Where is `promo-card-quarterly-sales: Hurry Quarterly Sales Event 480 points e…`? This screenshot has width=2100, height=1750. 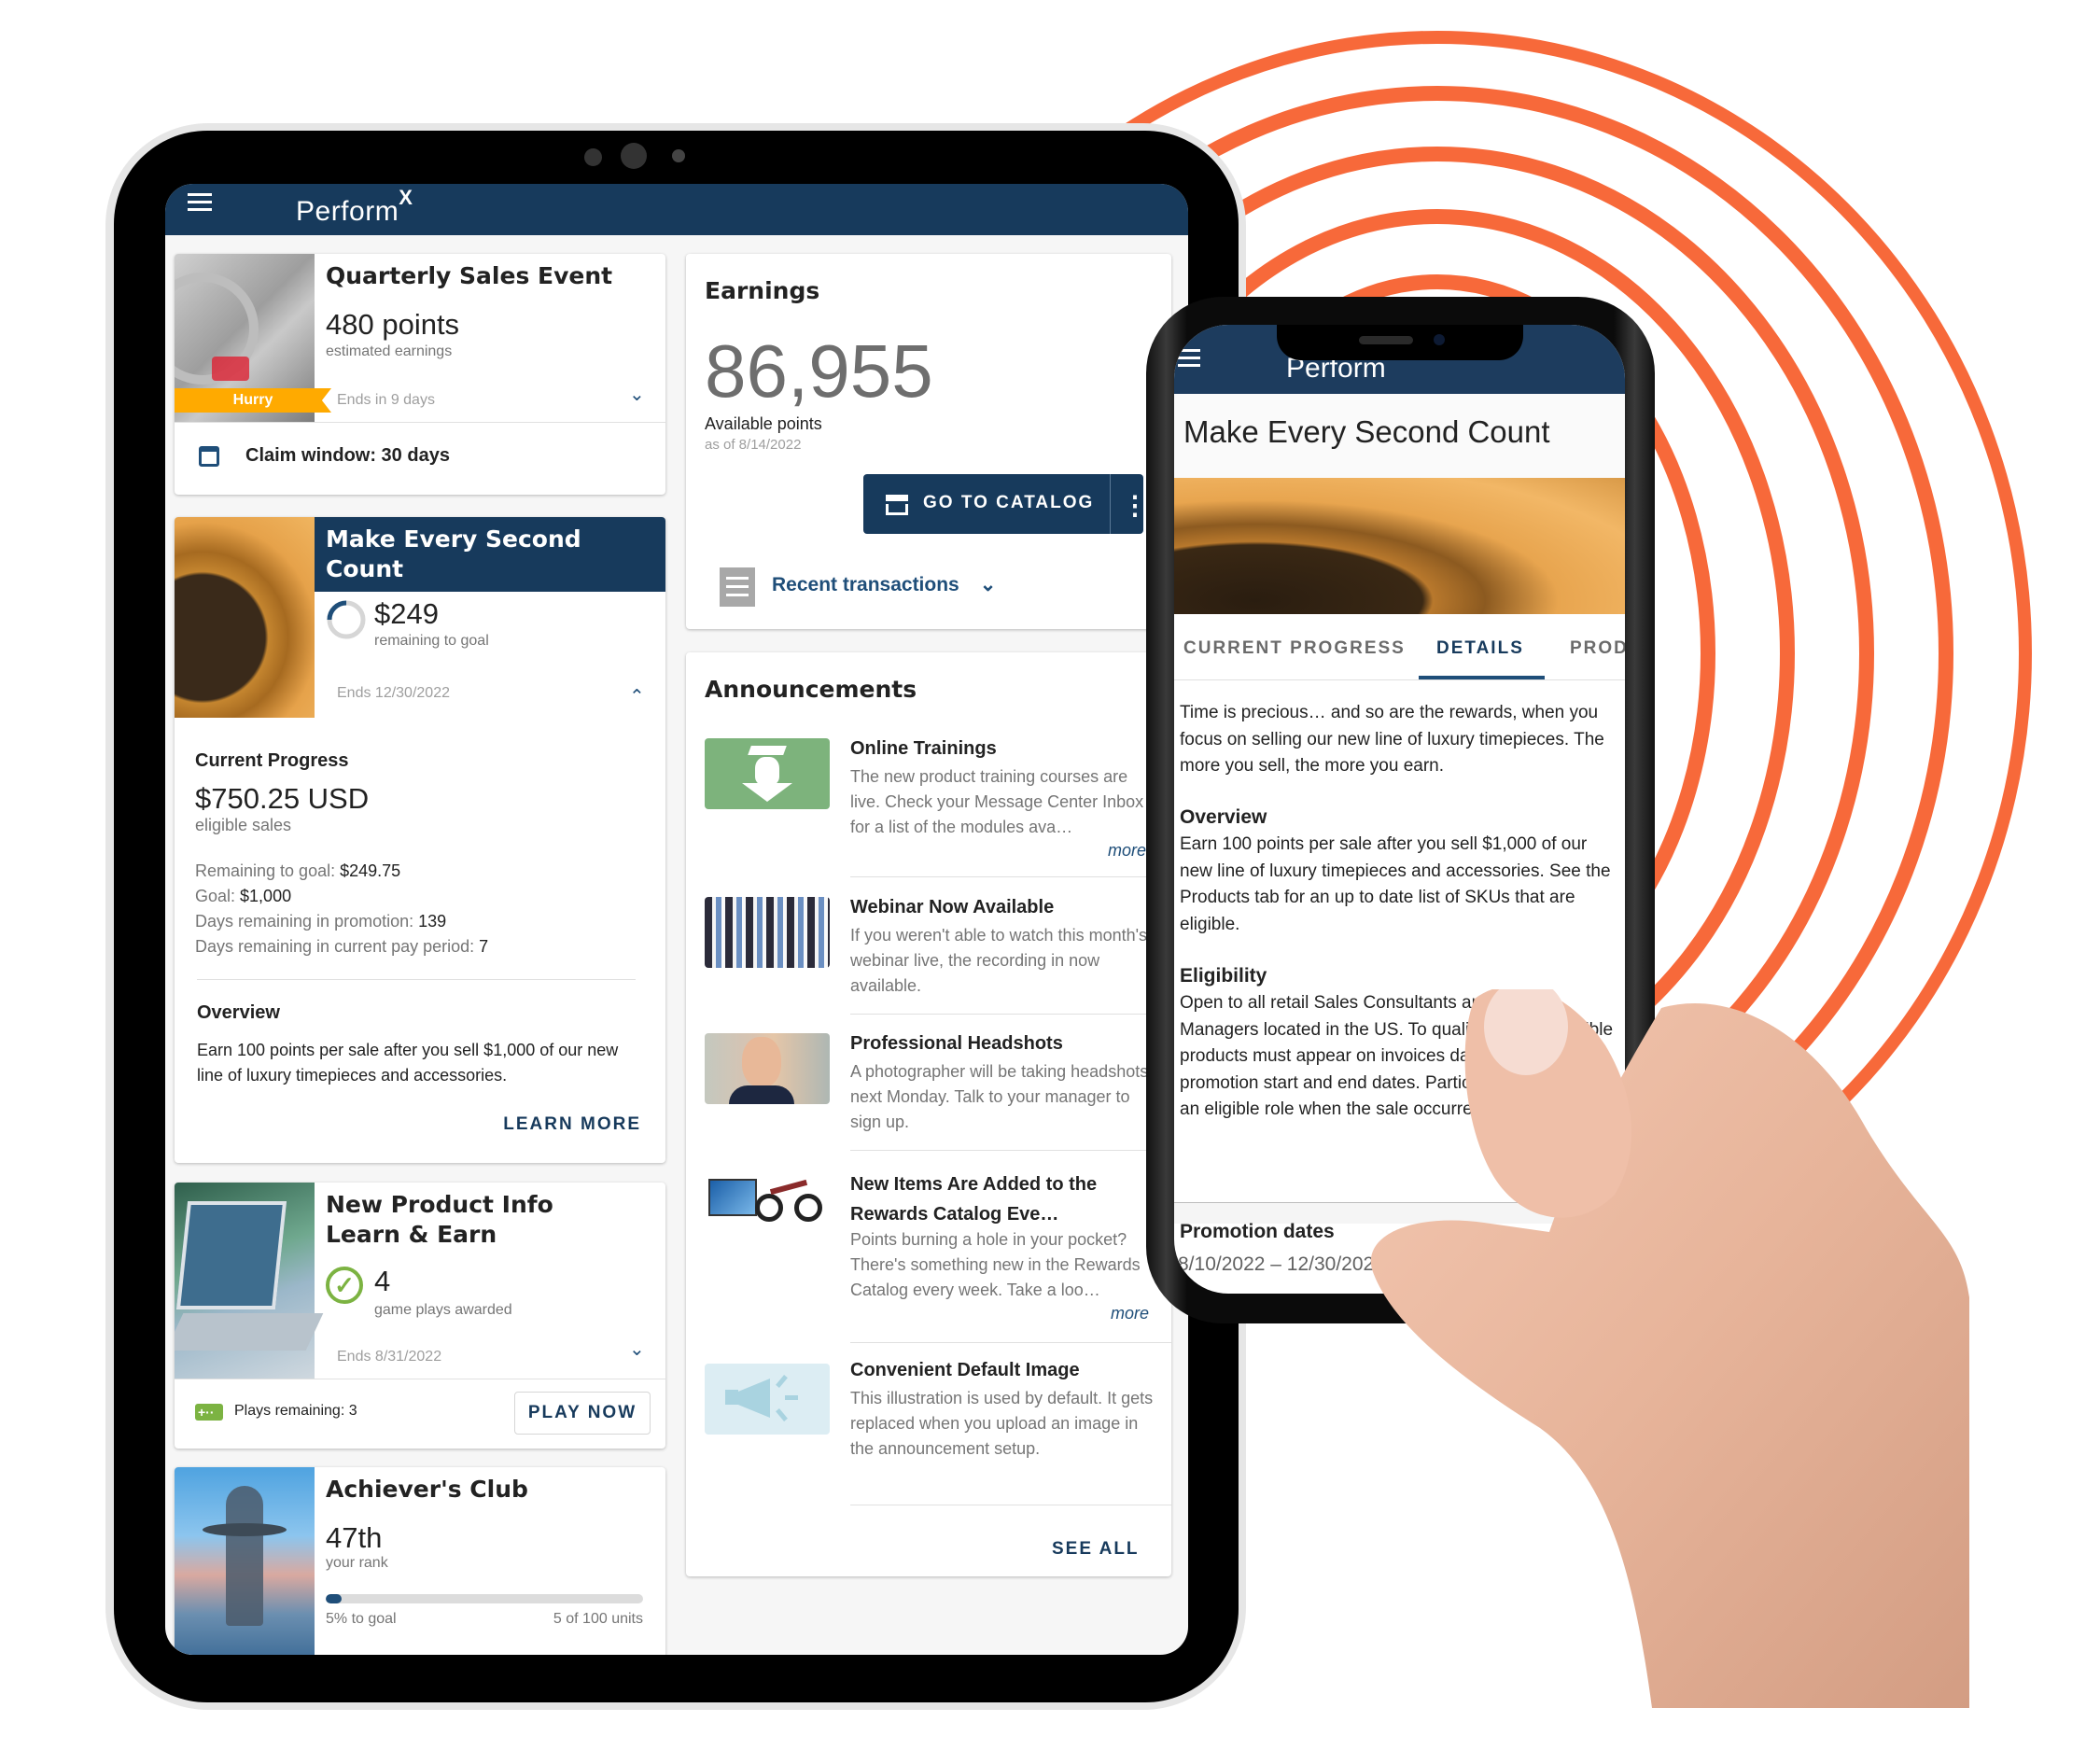 promo-card-quarterly-sales: Hurry Quarterly Sales Event 480 points e… is located at coordinates (420, 374).